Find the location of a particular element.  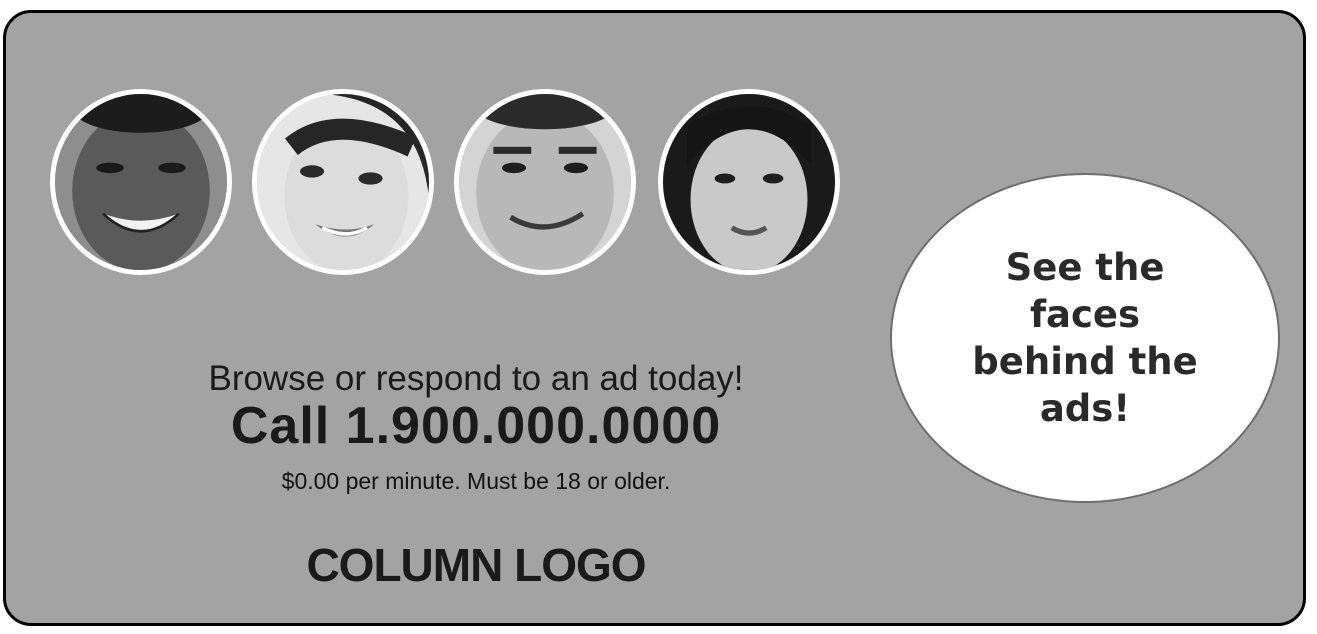

column-logo: COLUMN LOGO is located at coordinates (476, 565).